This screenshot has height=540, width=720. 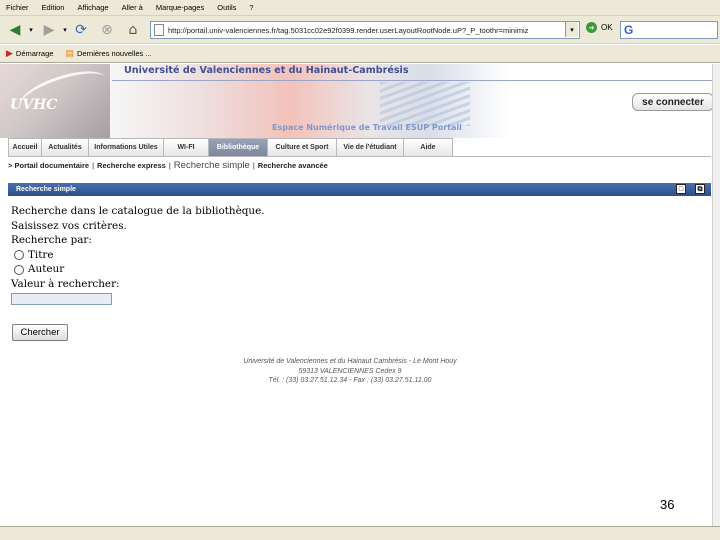 What do you see at coordinates (716, 295) in the screenshot?
I see `vertical-scrollbar` at bounding box center [716, 295].